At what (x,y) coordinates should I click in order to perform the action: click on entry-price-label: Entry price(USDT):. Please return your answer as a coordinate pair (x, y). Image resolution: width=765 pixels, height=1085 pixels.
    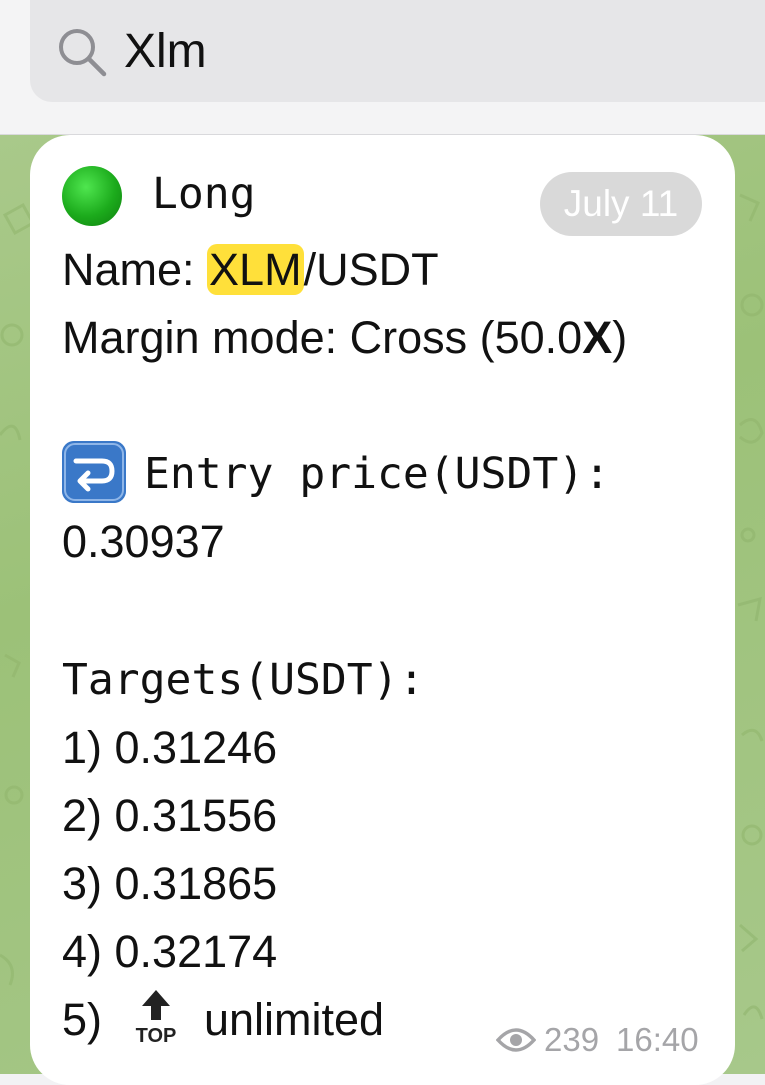
    Looking at the image, I should click on (377, 474).